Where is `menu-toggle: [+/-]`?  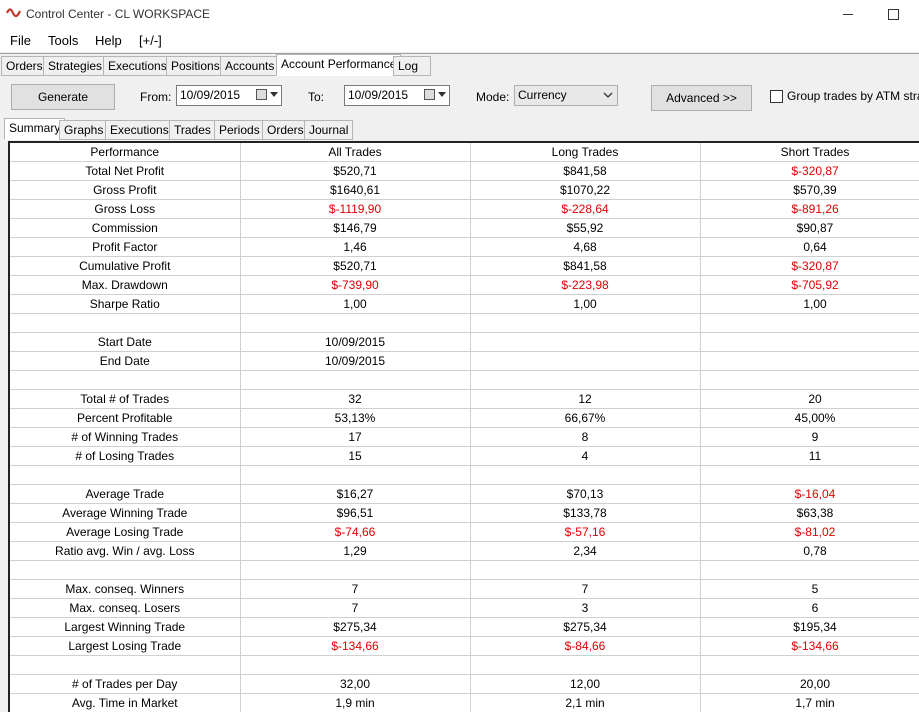 menu-toggle: [+/-] is located at coordinates (150, 40).